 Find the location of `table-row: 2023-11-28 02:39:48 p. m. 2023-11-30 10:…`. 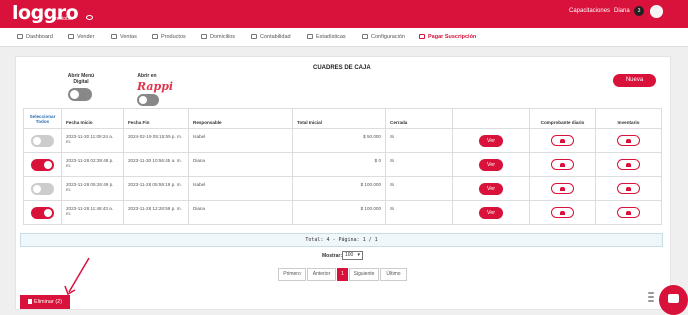

table-row: 2023-11-28 02:39:48 p. m. 2023-11-30 10:… is located at coordinates (342, 164).